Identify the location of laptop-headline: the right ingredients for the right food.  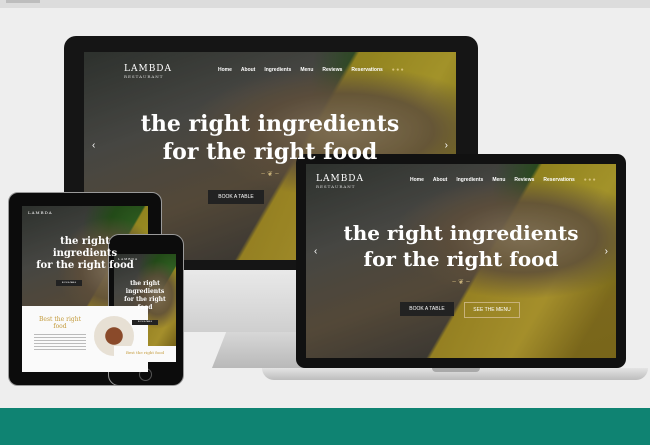
(461, 246).